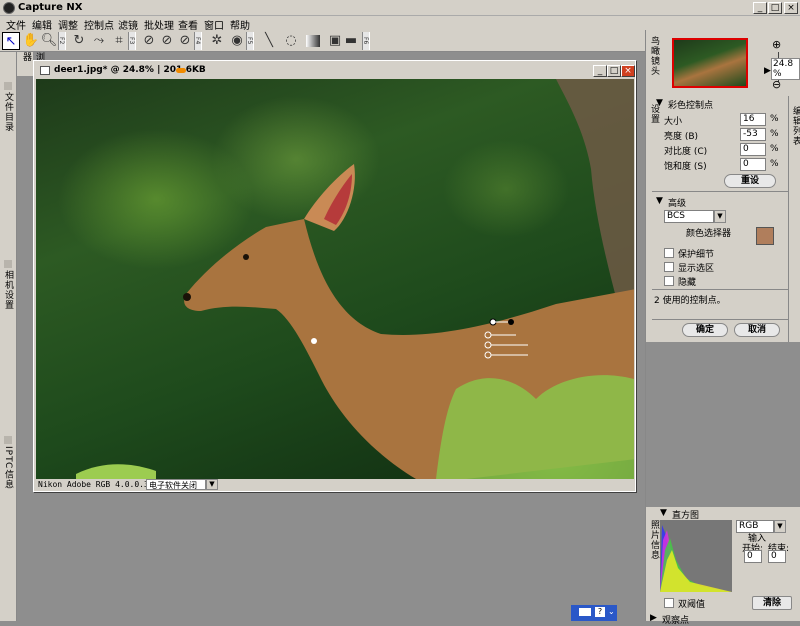 The height and width of the screenshot is (626, 800). What do you see at coordinates (185, 41) in the screenshot?
I see `white-point-icon: ⊘` at bounding box center [185, 41].